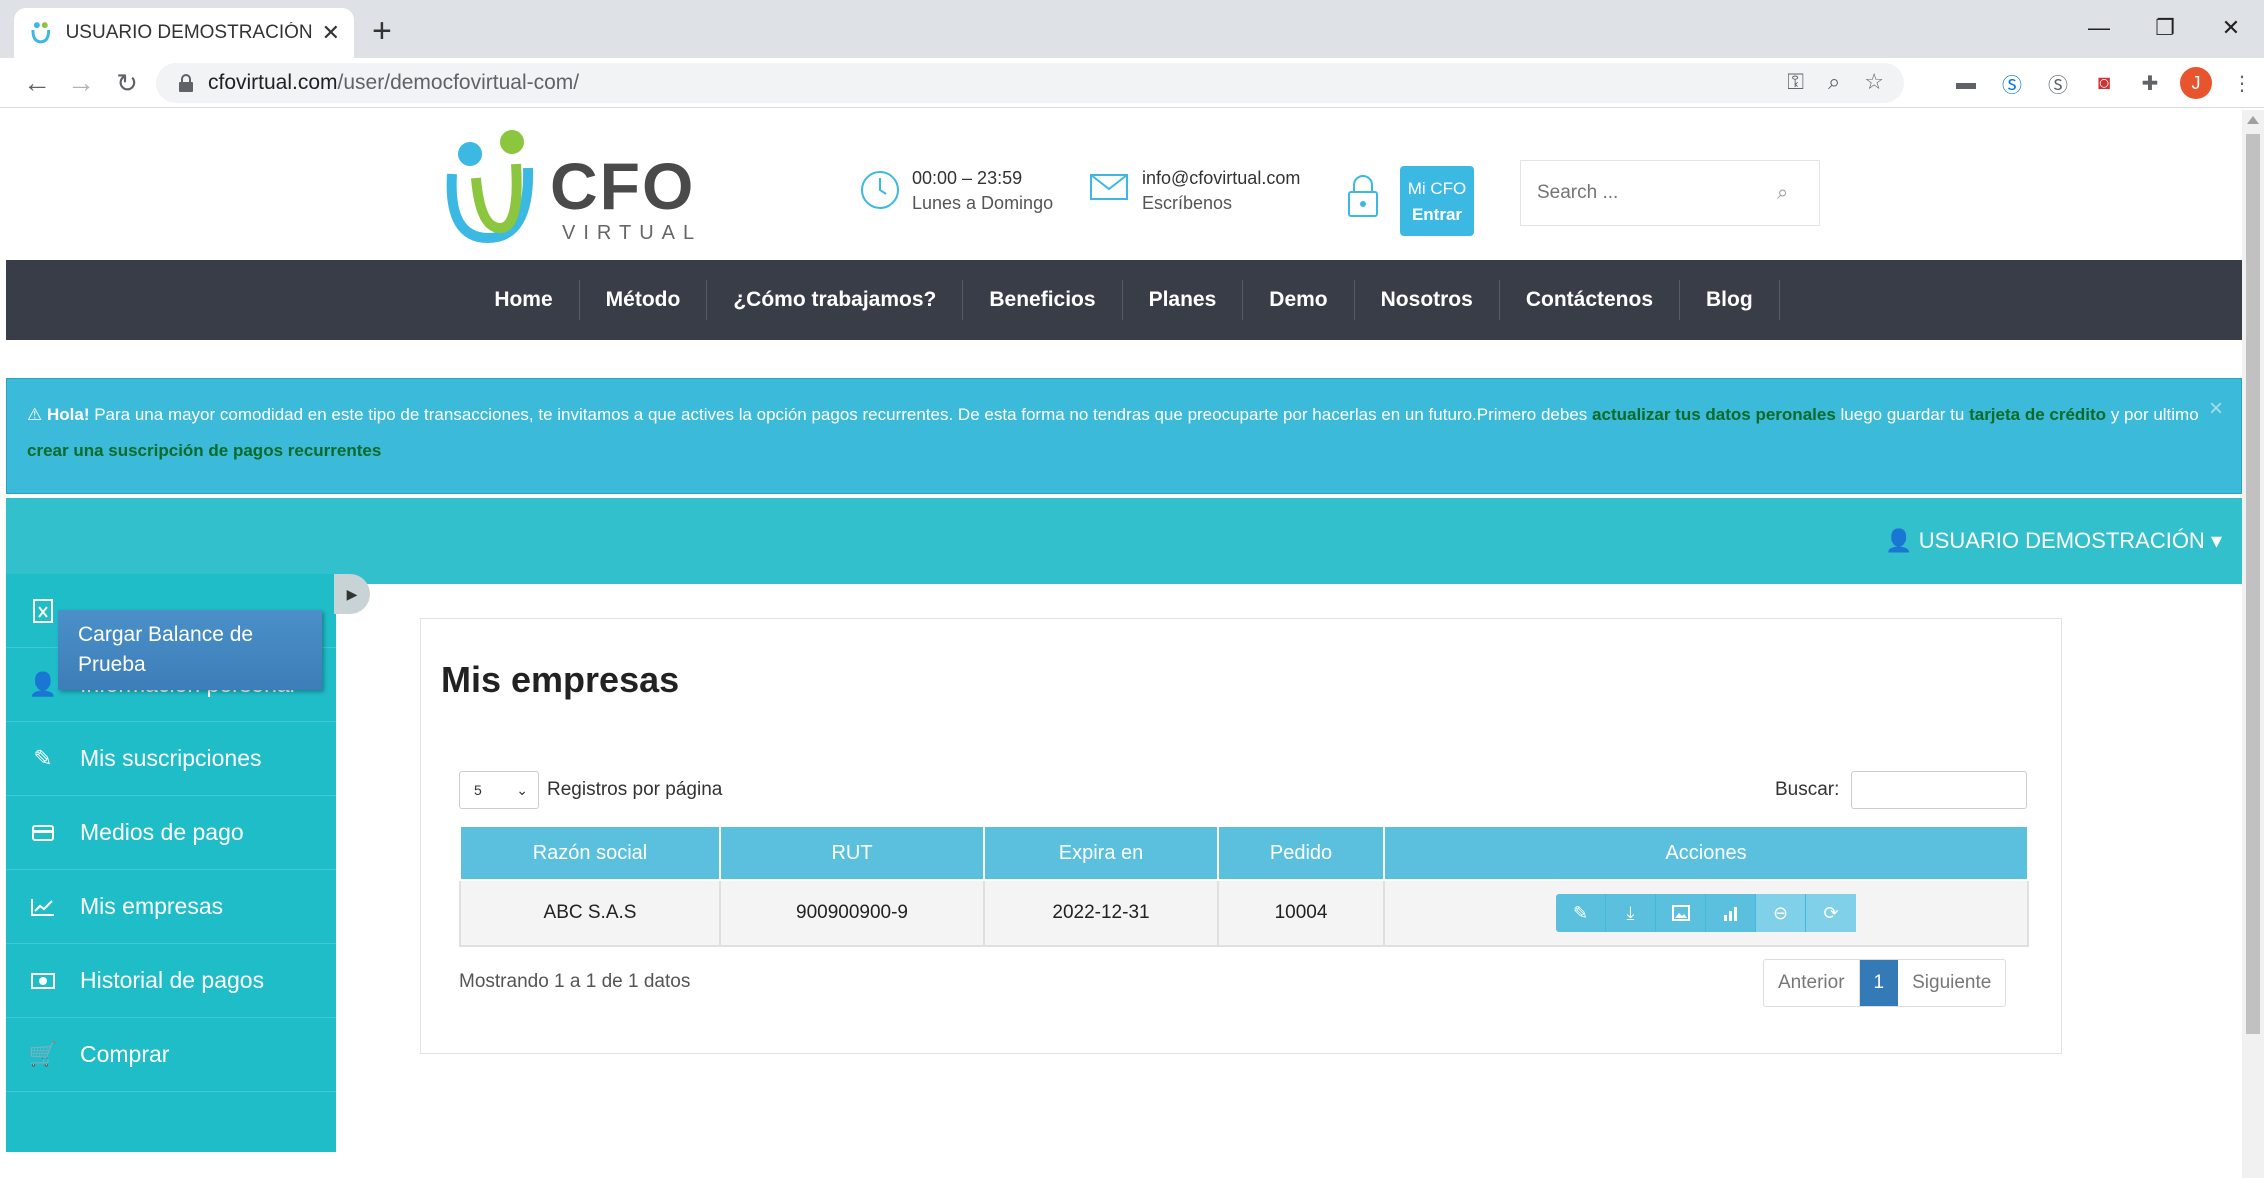  I want to click on sidebar-item-medios-de-pago: Medios de pago, so click(171, 833).